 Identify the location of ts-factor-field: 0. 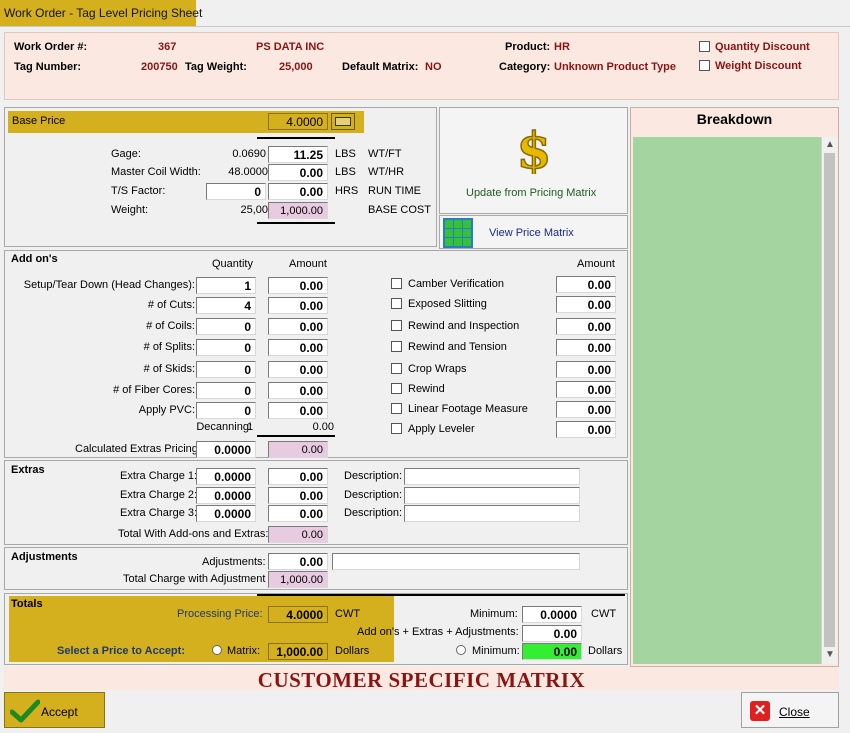
(236, 191).